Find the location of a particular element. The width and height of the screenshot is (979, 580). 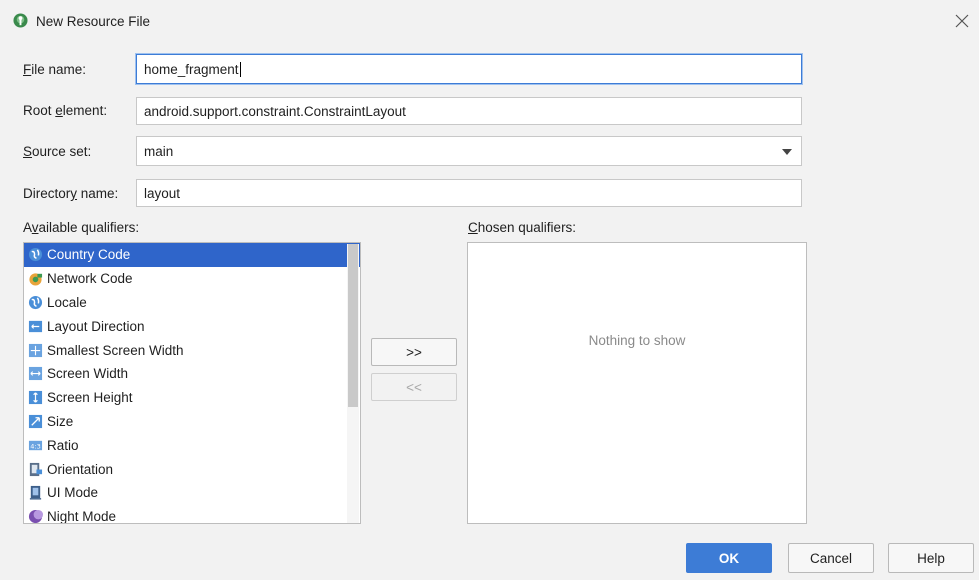

source-set-dropdown: main is located at coordinates (469, 151).